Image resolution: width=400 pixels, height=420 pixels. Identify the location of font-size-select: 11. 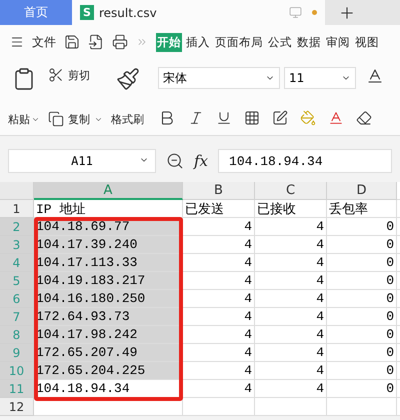
(320, 78).